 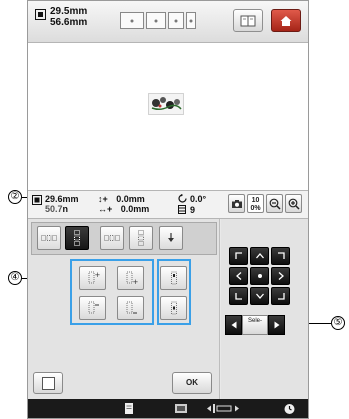 I want to click on vertical-spacing-icon, so click(x=141, y=238).